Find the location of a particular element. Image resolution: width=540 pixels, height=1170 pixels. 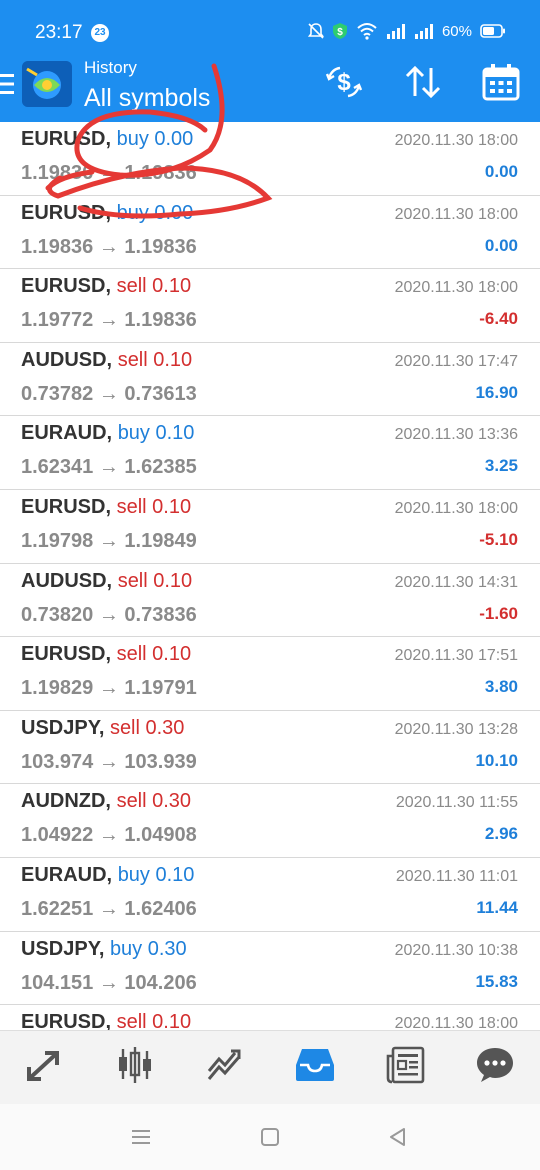

history-icon is located at coordinates (315, 1067).